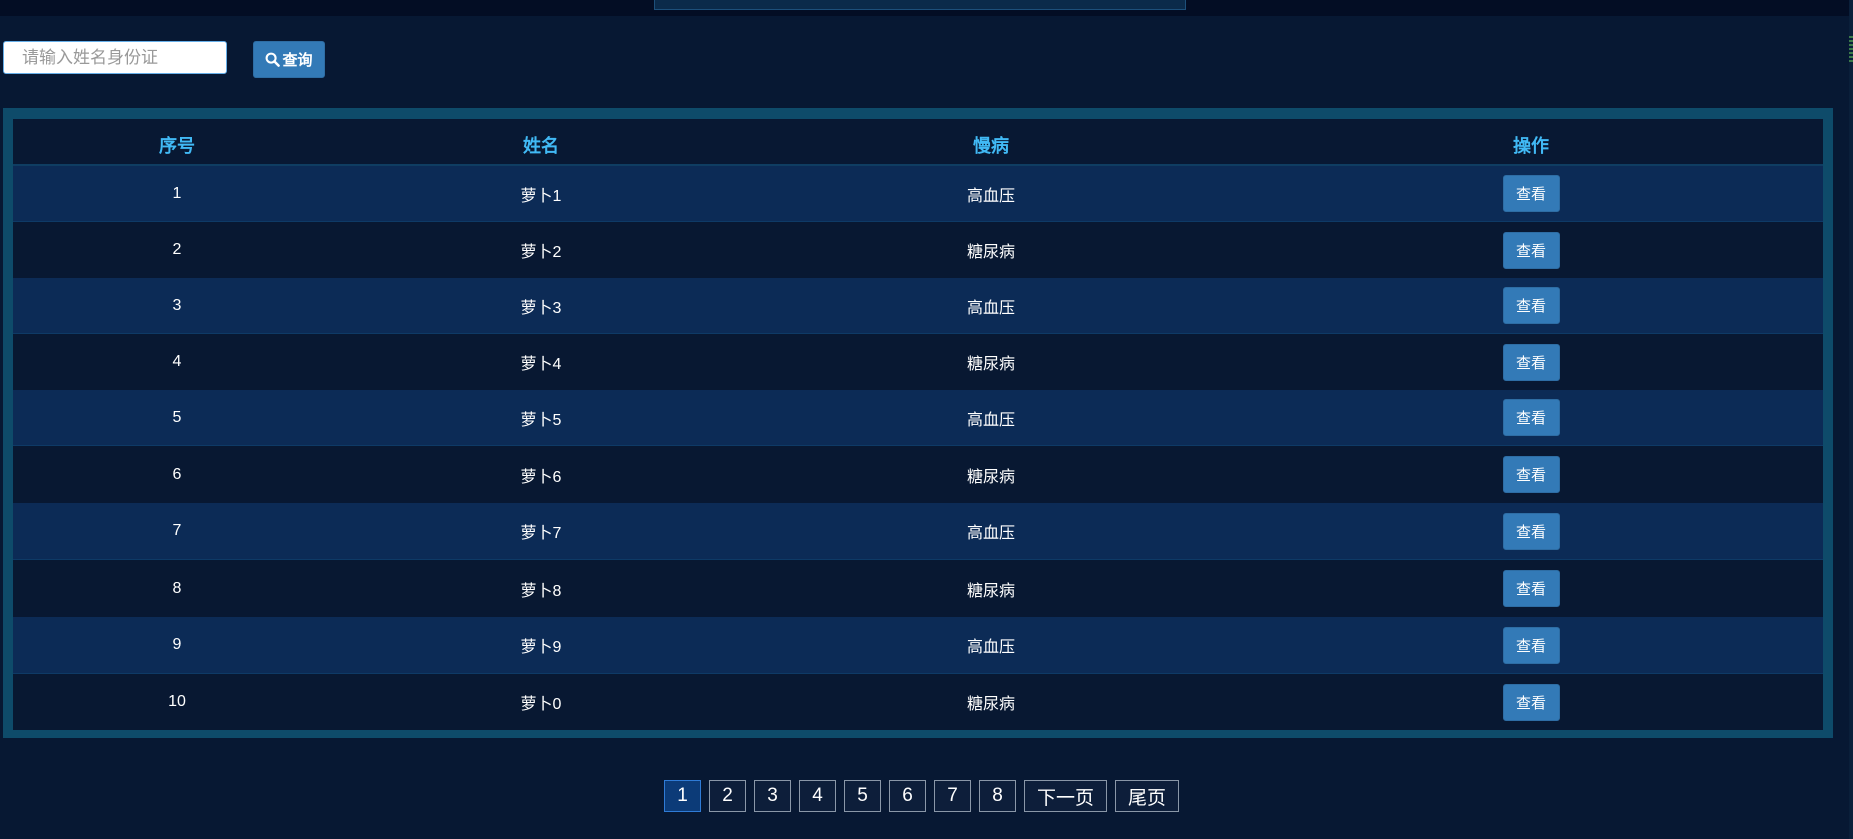 This screenshot has width=1853, height=839. I want to click on row-name: 萝卜6, so click(541, 477).